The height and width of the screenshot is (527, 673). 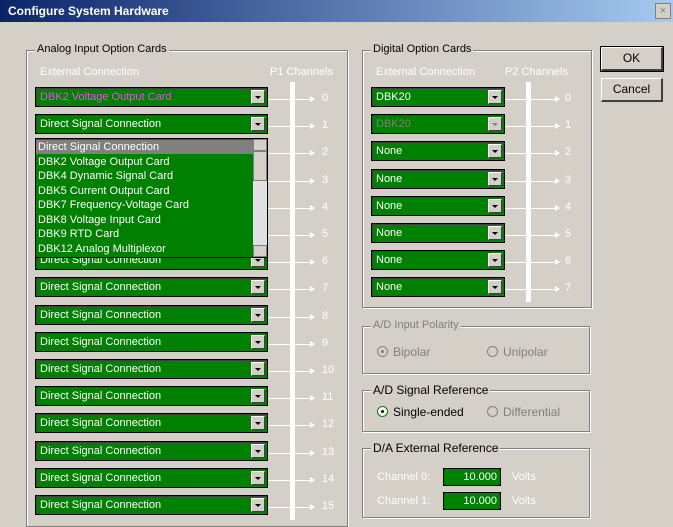 What do you see at coordinates (151, 341) in the screenshot?
I see `analog-combo-9: Direct Signal Connection` at bounding box center [151, 341].